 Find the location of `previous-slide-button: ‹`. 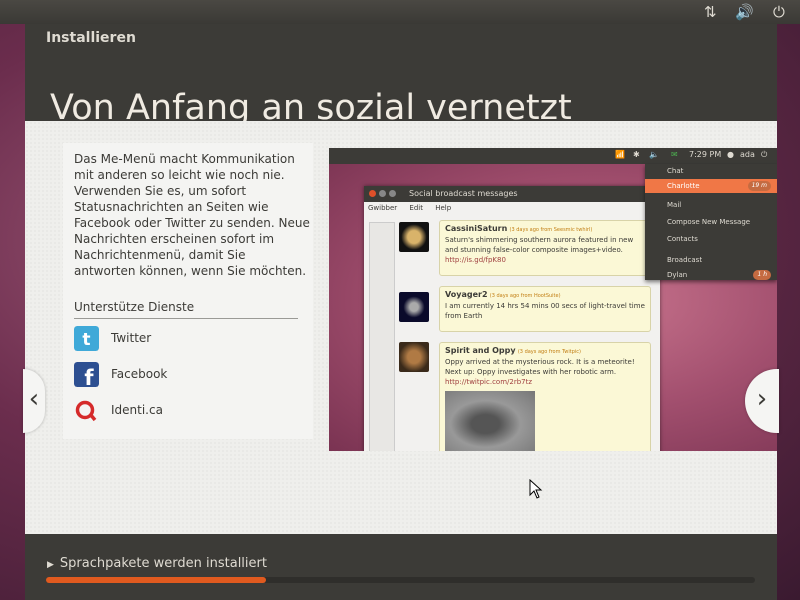

previous-slide-button: ‹ is located at coordinates (34, 401).